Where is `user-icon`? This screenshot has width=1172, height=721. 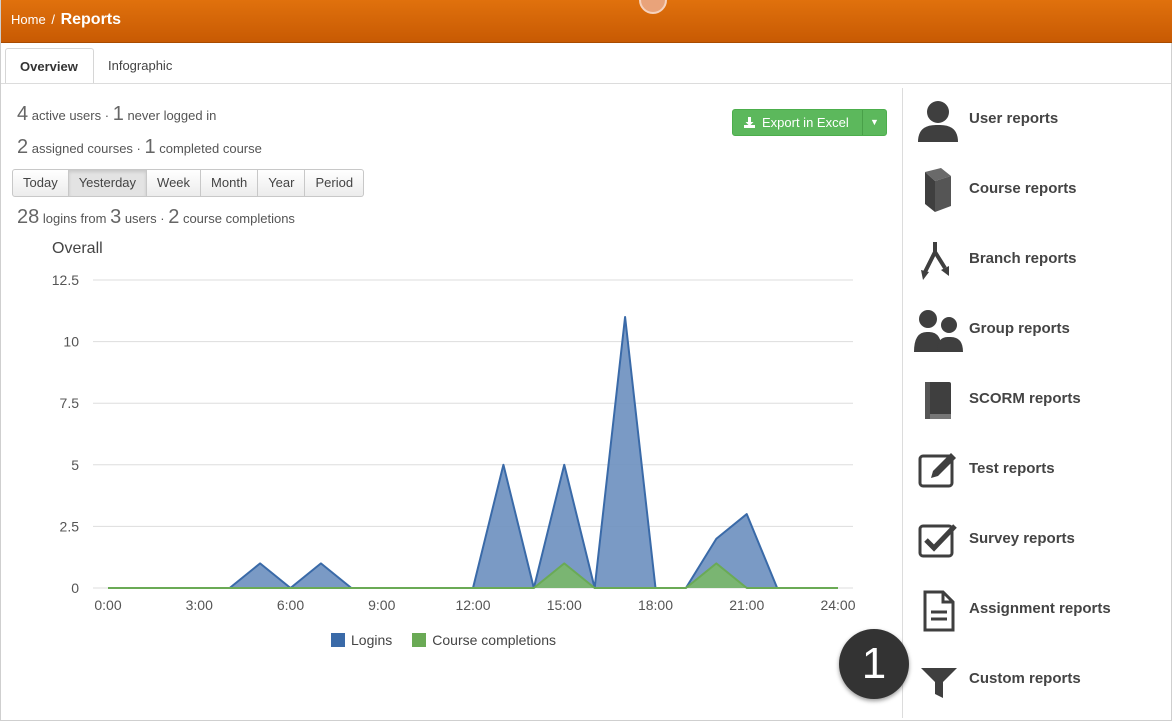 user-icon is located at coordinates (938, 121).